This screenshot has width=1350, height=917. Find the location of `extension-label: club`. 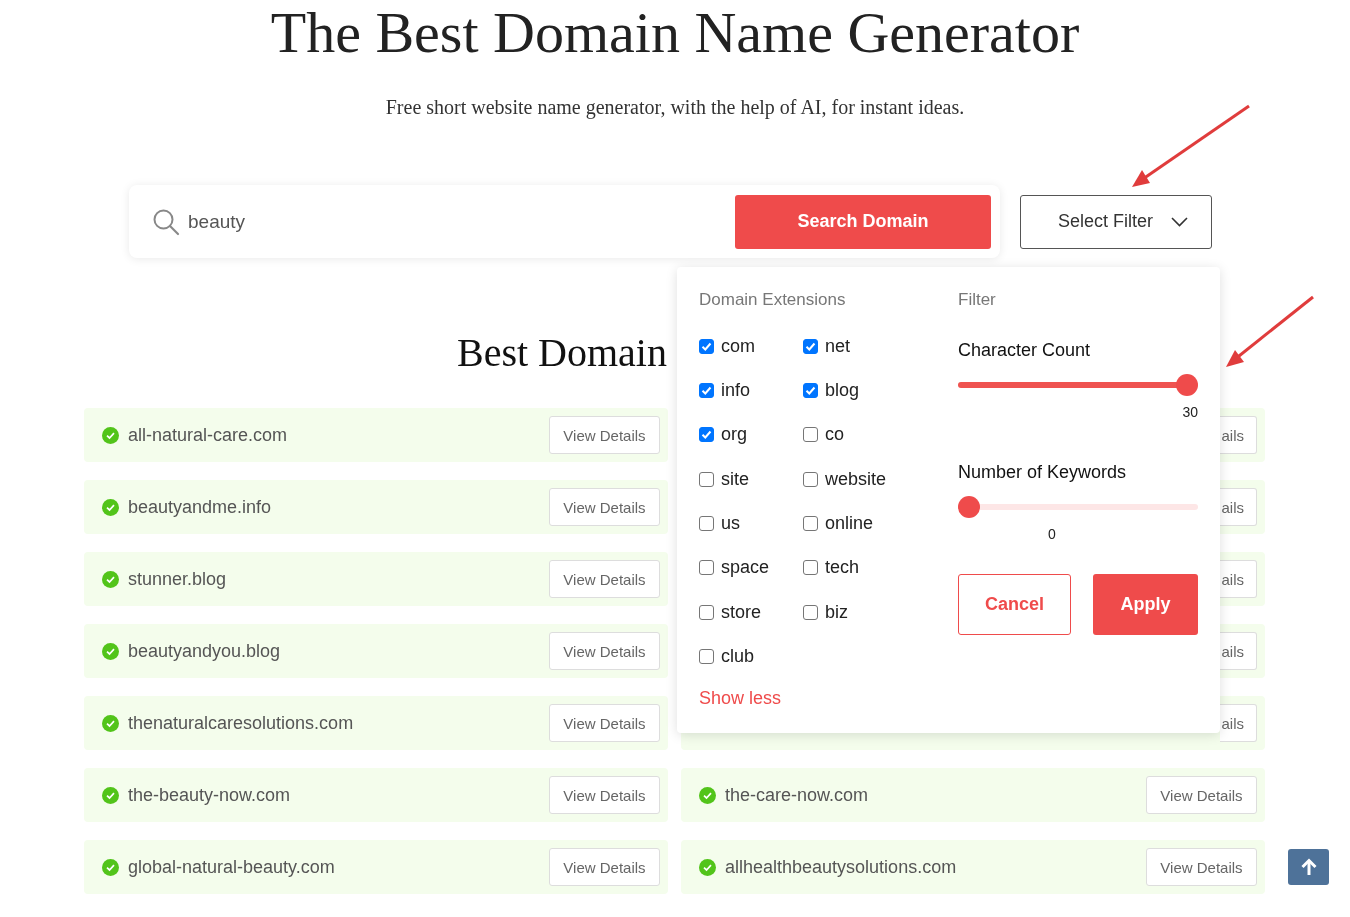

extension-label: club is located at coordinates (738, 657).